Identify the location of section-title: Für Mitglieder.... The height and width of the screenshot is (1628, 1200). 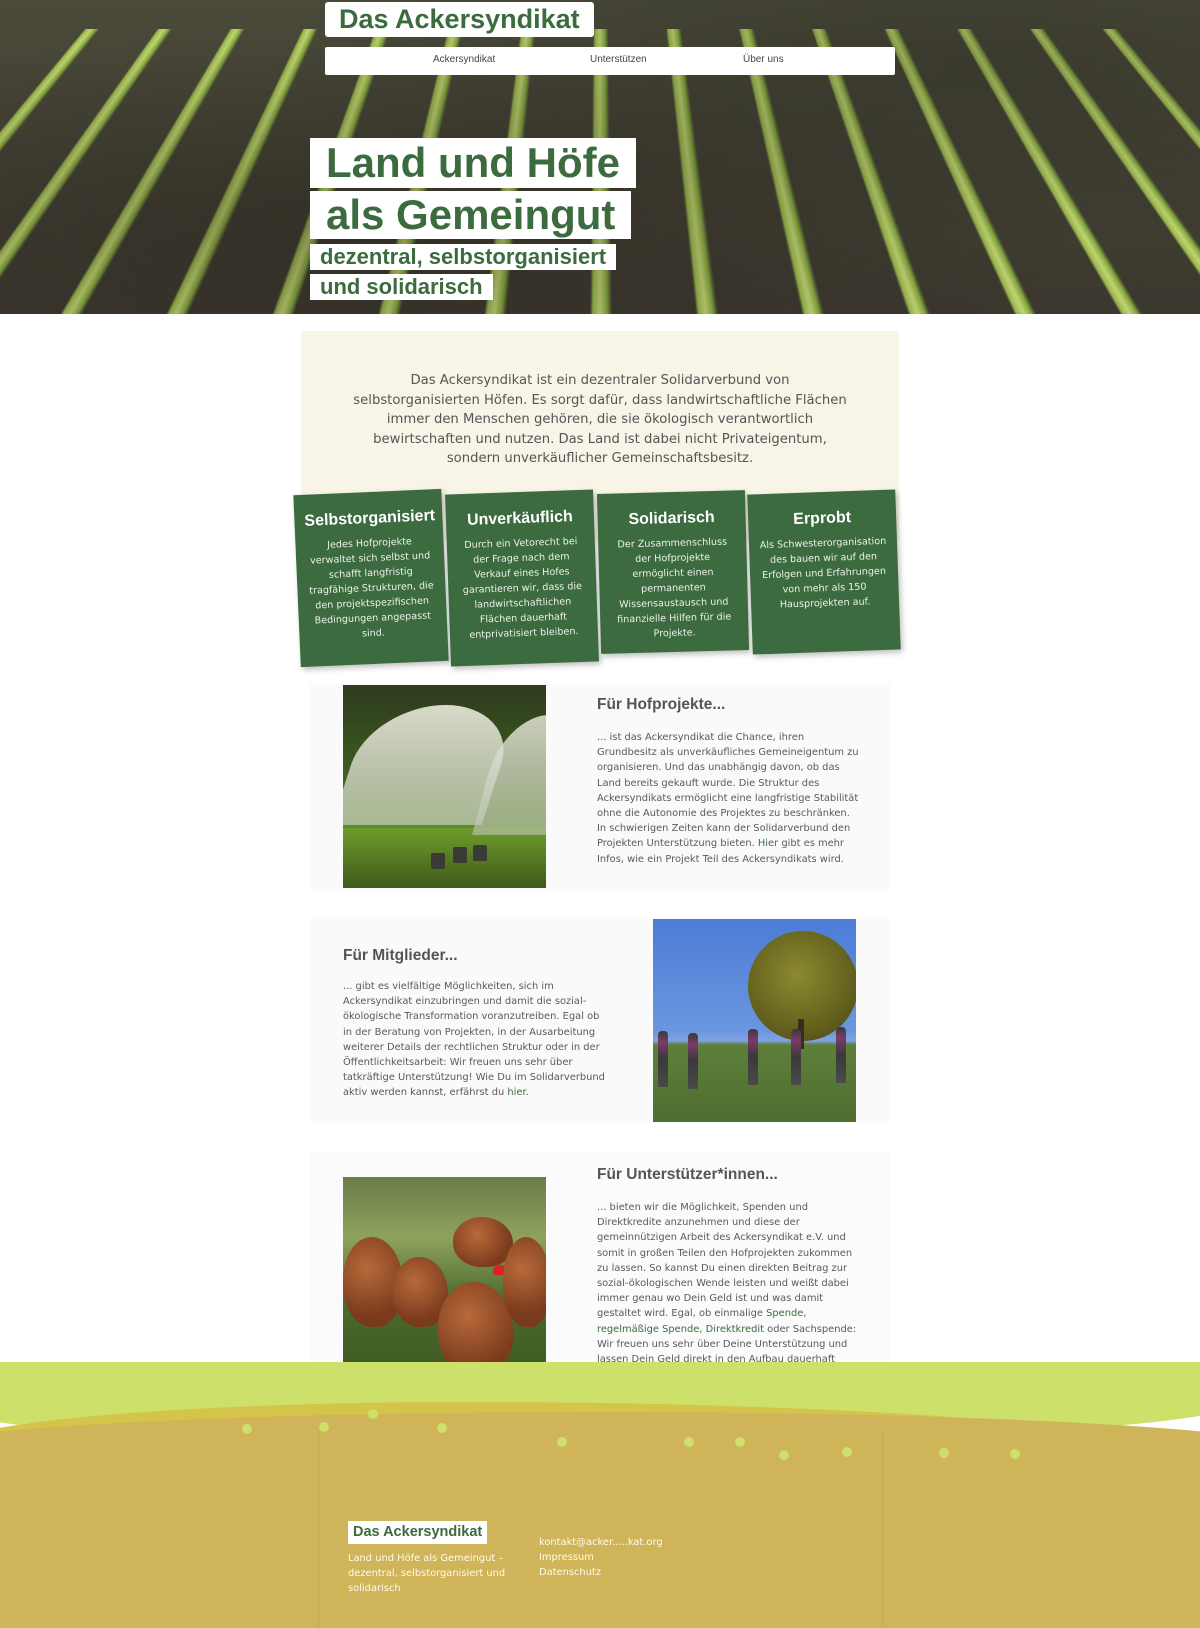
(400, 955).